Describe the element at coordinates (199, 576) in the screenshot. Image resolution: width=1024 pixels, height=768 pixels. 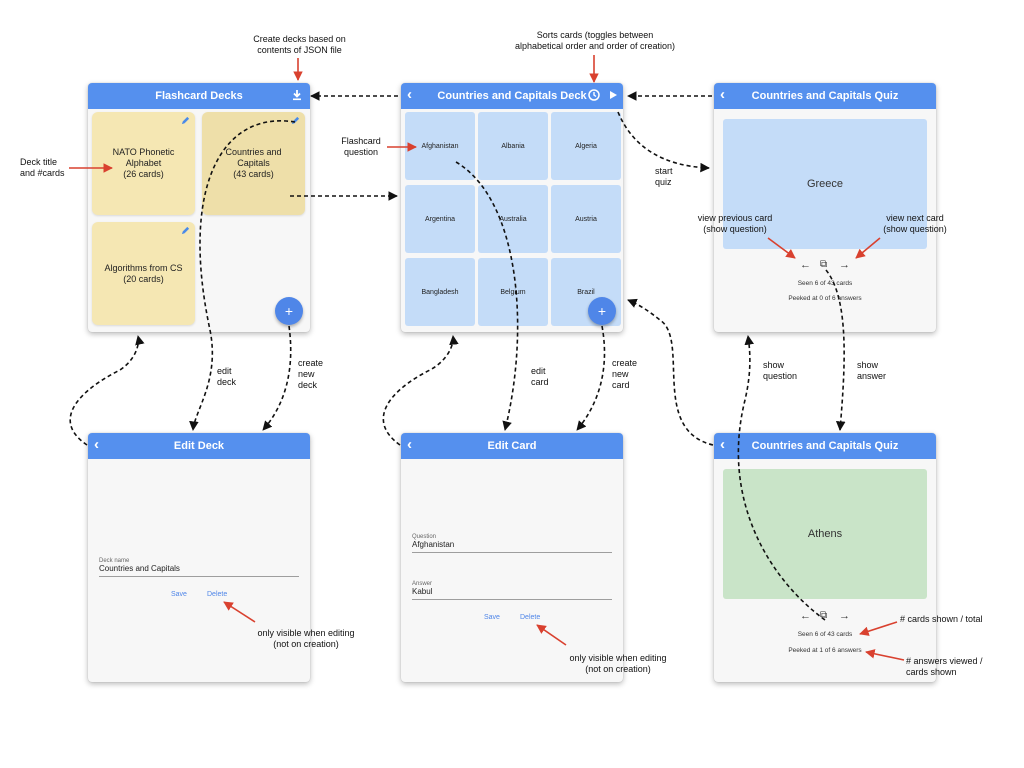
I see `deck-name-underline` at that location.